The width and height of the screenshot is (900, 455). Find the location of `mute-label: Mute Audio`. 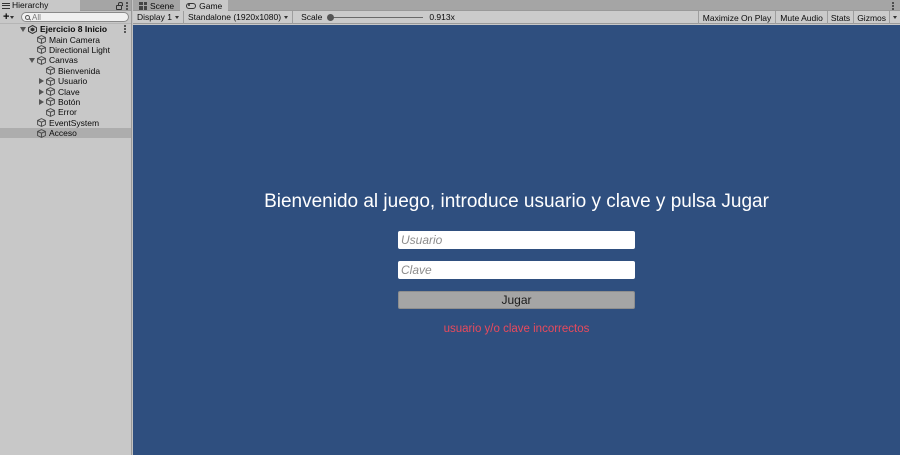

mute-label: Mute Audio is located at coordinates (801, 17).